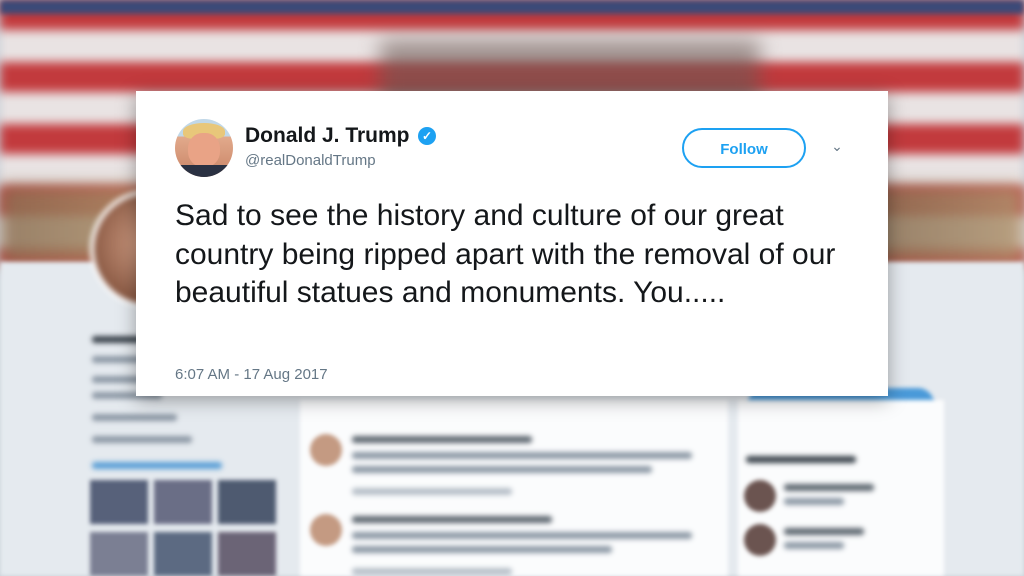 This screenshot has height=576, width=1024. I want to click on author-name: Donald J. Trump, so click(327, 136).